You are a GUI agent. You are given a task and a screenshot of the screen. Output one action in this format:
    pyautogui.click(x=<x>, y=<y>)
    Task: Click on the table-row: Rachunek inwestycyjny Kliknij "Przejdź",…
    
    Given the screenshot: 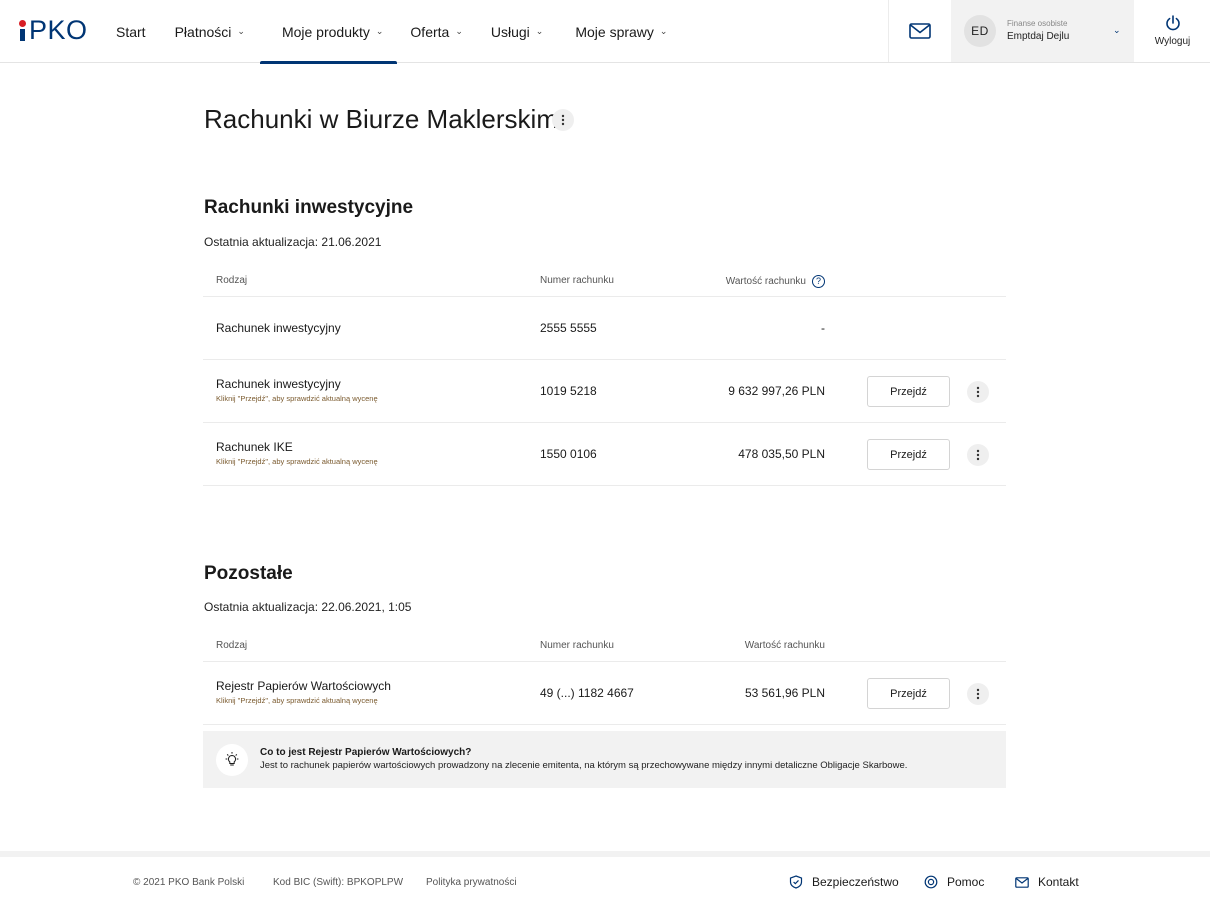 What is the action you would take?
    pyautogui.click(x=604, y=391)
    